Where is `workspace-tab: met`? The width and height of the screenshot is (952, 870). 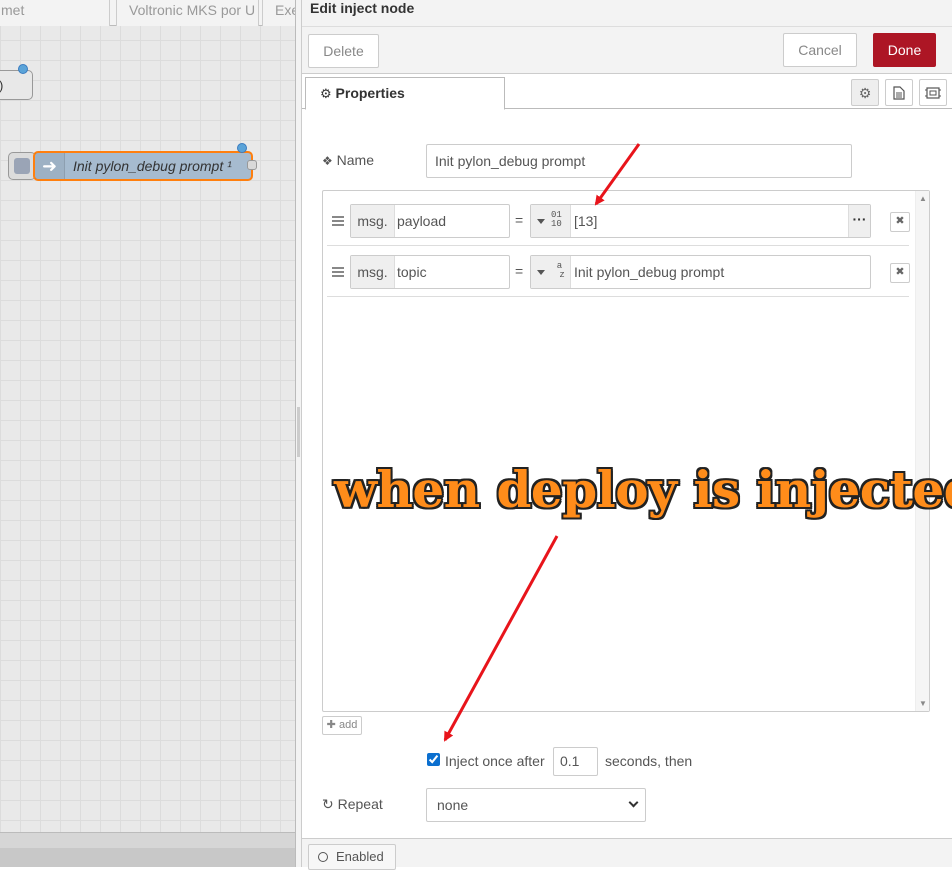 workspace-tab: met is located at coordinates (55, 13).